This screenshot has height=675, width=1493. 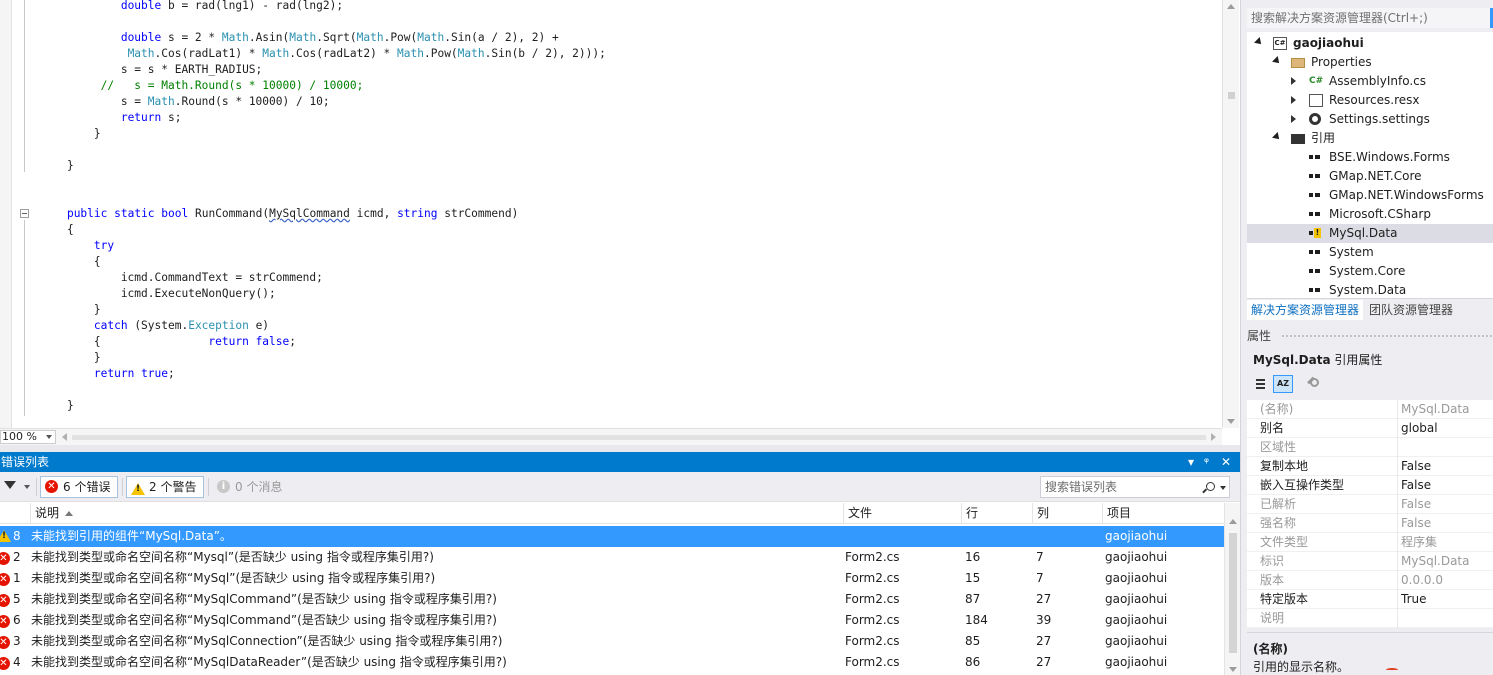 I want to click on error-list-search-input: 搜索错误列表, so click(x=1135, y=487).